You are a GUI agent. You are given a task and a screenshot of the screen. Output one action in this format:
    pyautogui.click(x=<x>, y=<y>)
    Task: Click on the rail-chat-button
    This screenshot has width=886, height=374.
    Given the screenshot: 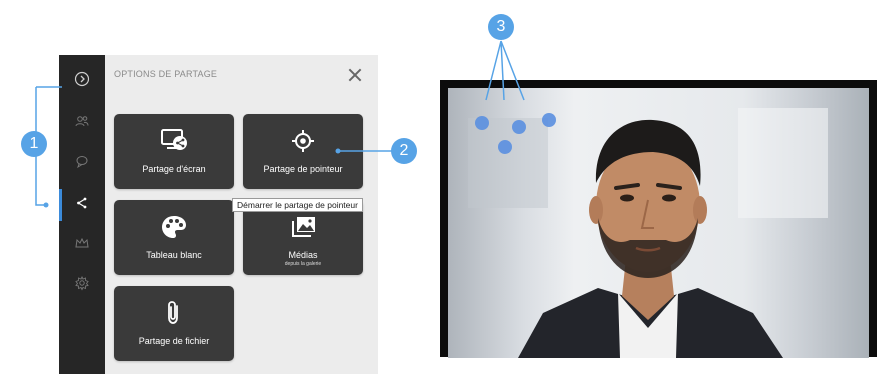 What is the action you would take?
    pyautogui.click(x=82, y=163)
    